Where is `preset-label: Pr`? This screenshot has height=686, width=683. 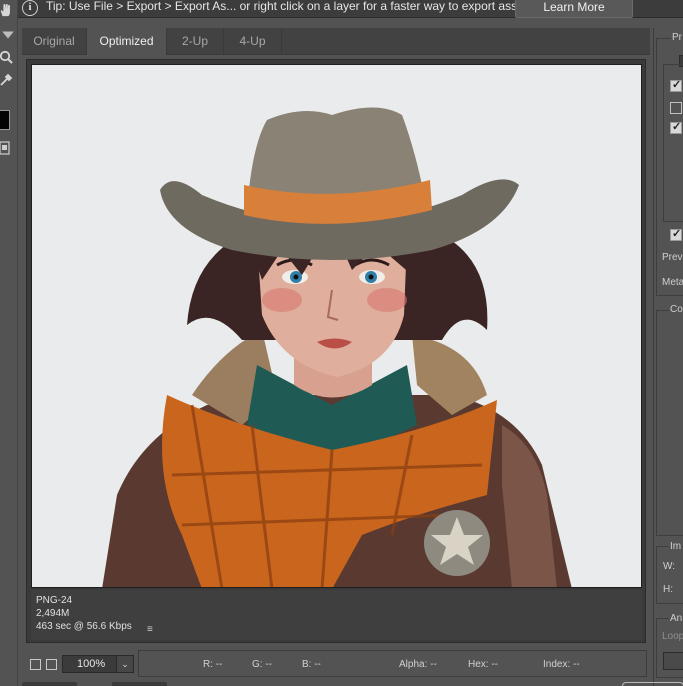 preset-label: Pr is located at coordinates (677, 37).